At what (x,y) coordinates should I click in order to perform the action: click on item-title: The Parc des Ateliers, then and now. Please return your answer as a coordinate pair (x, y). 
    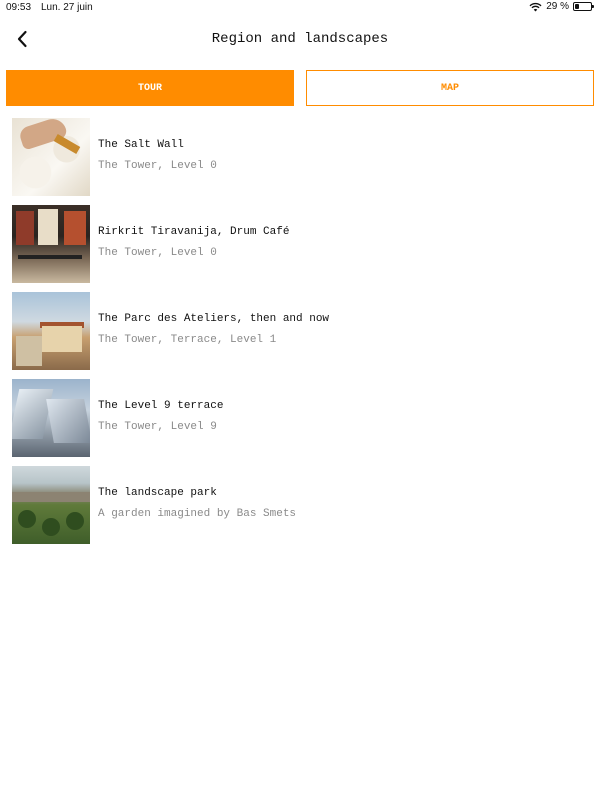
    Looking at the image, I should click on (214, 319).